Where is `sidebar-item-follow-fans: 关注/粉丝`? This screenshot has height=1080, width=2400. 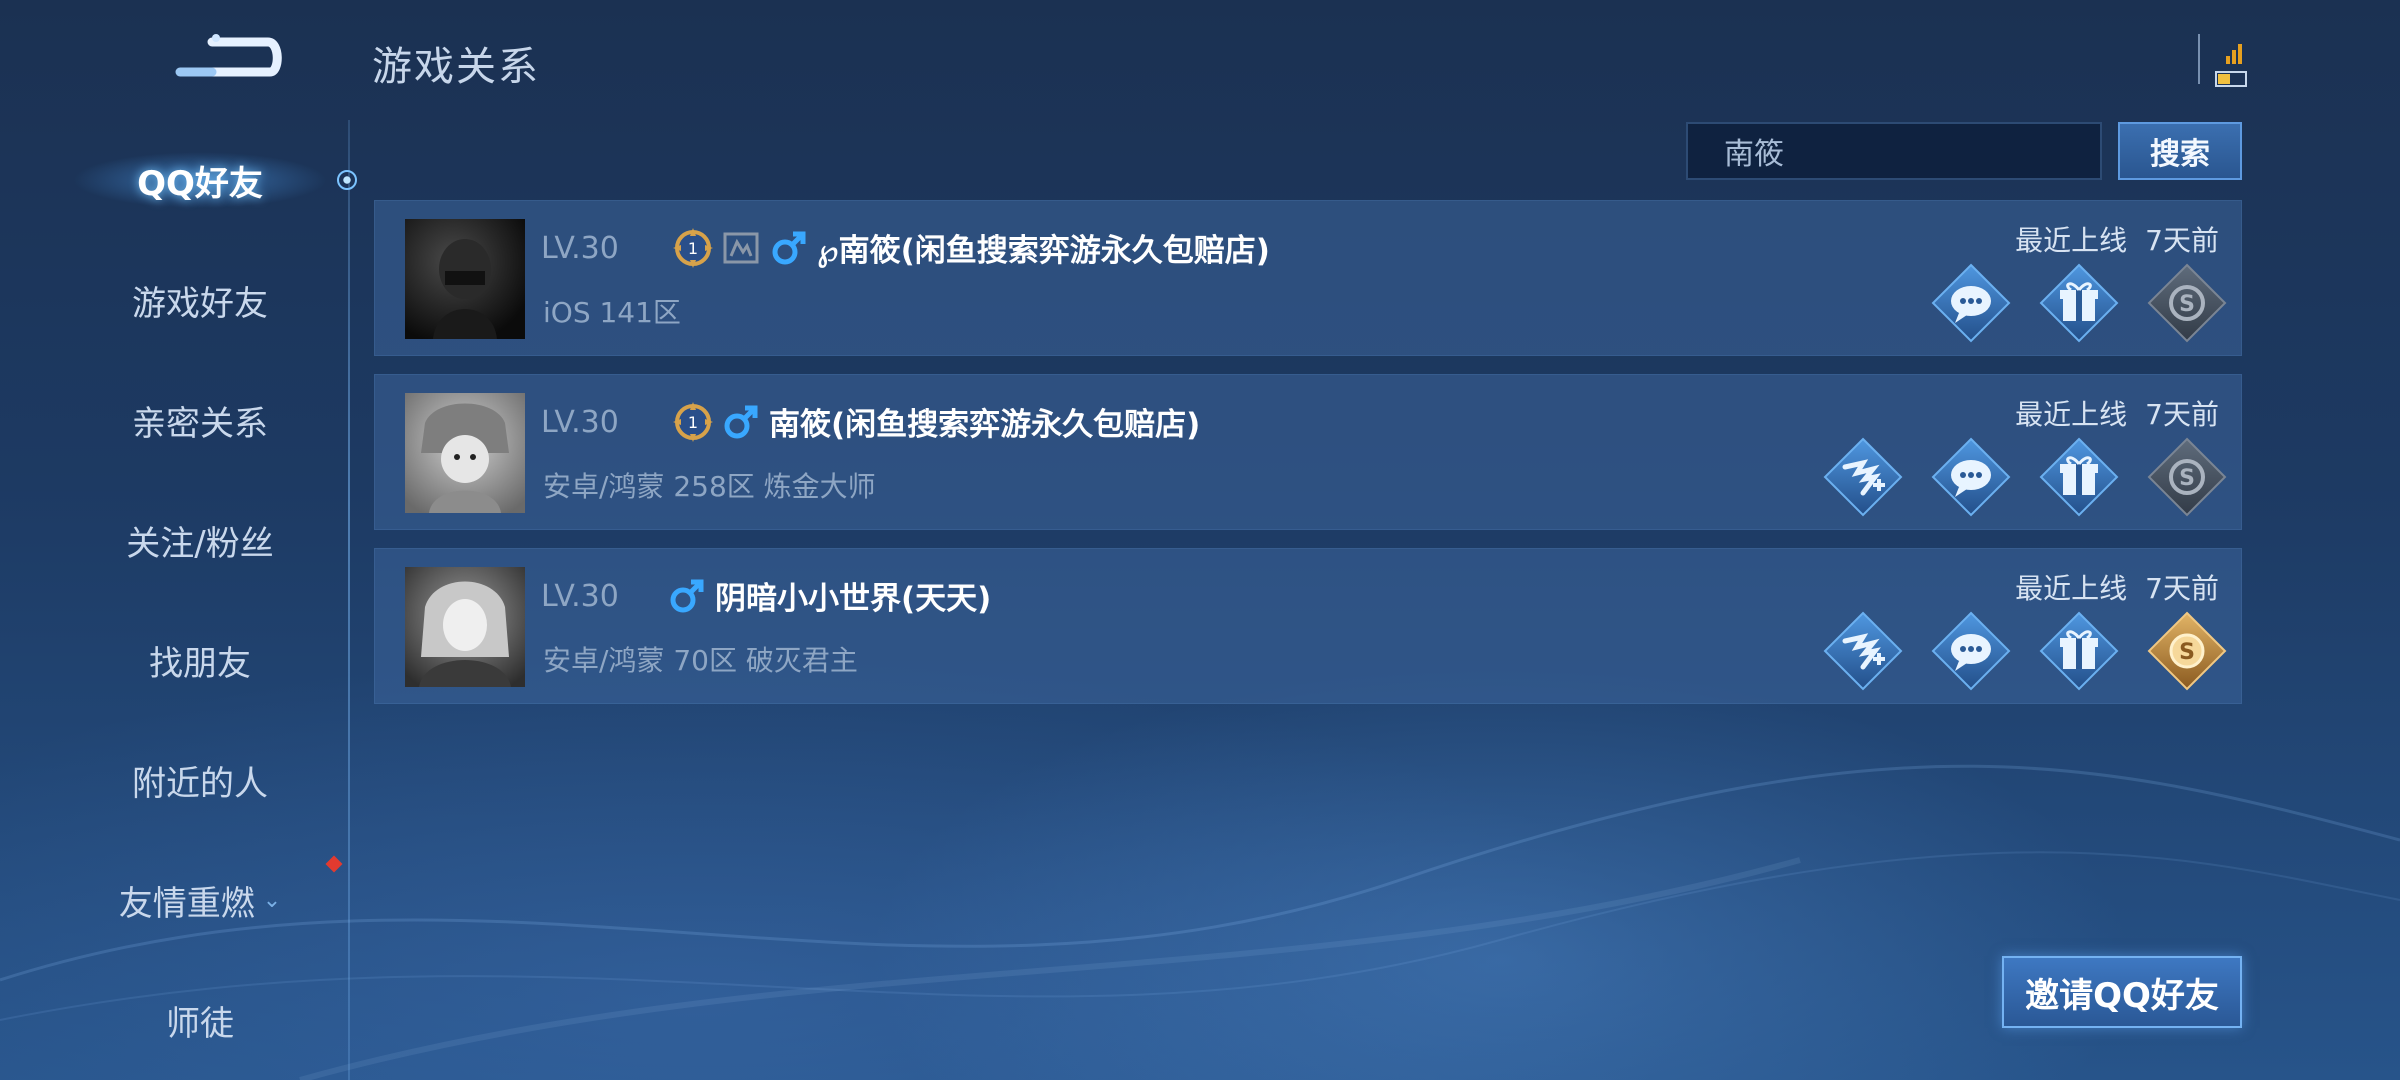 sidebar-item-follow-fans: 关注/粉丝 is located at coordinates (200, 540).